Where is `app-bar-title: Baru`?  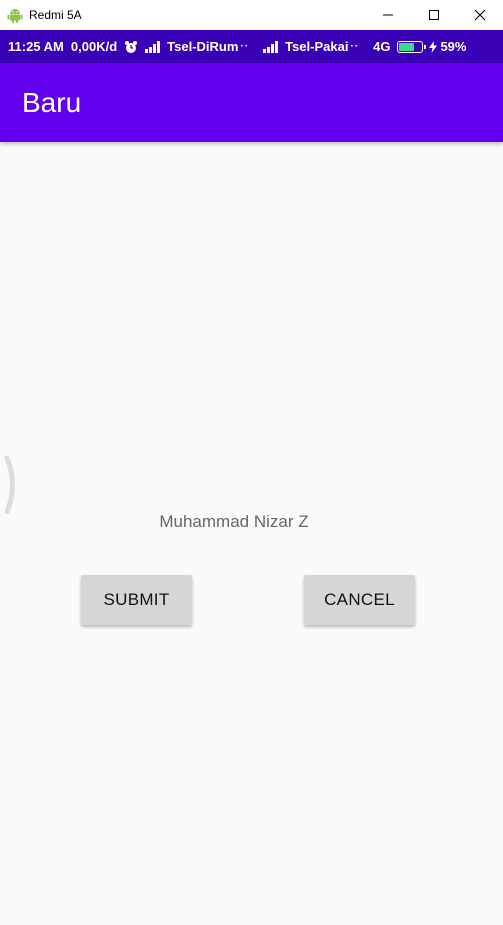 app-bar-title: Baru is located at coordinates (52, 102).